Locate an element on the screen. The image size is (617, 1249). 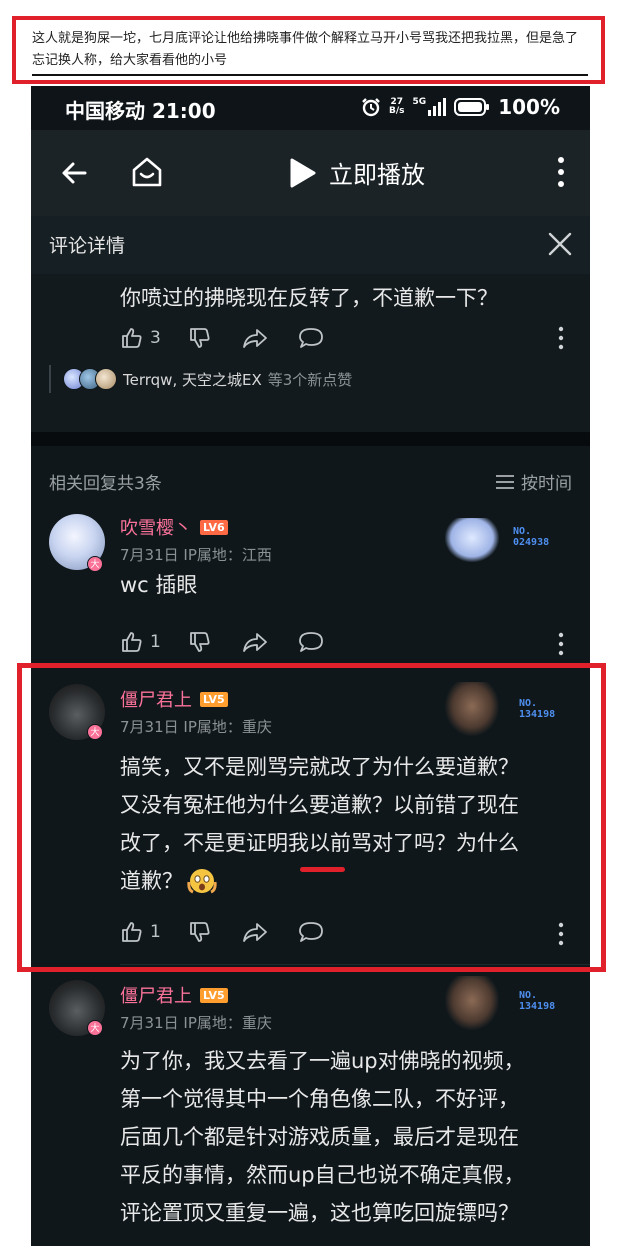
like-count: 1 is located at coordinates (155, 642).